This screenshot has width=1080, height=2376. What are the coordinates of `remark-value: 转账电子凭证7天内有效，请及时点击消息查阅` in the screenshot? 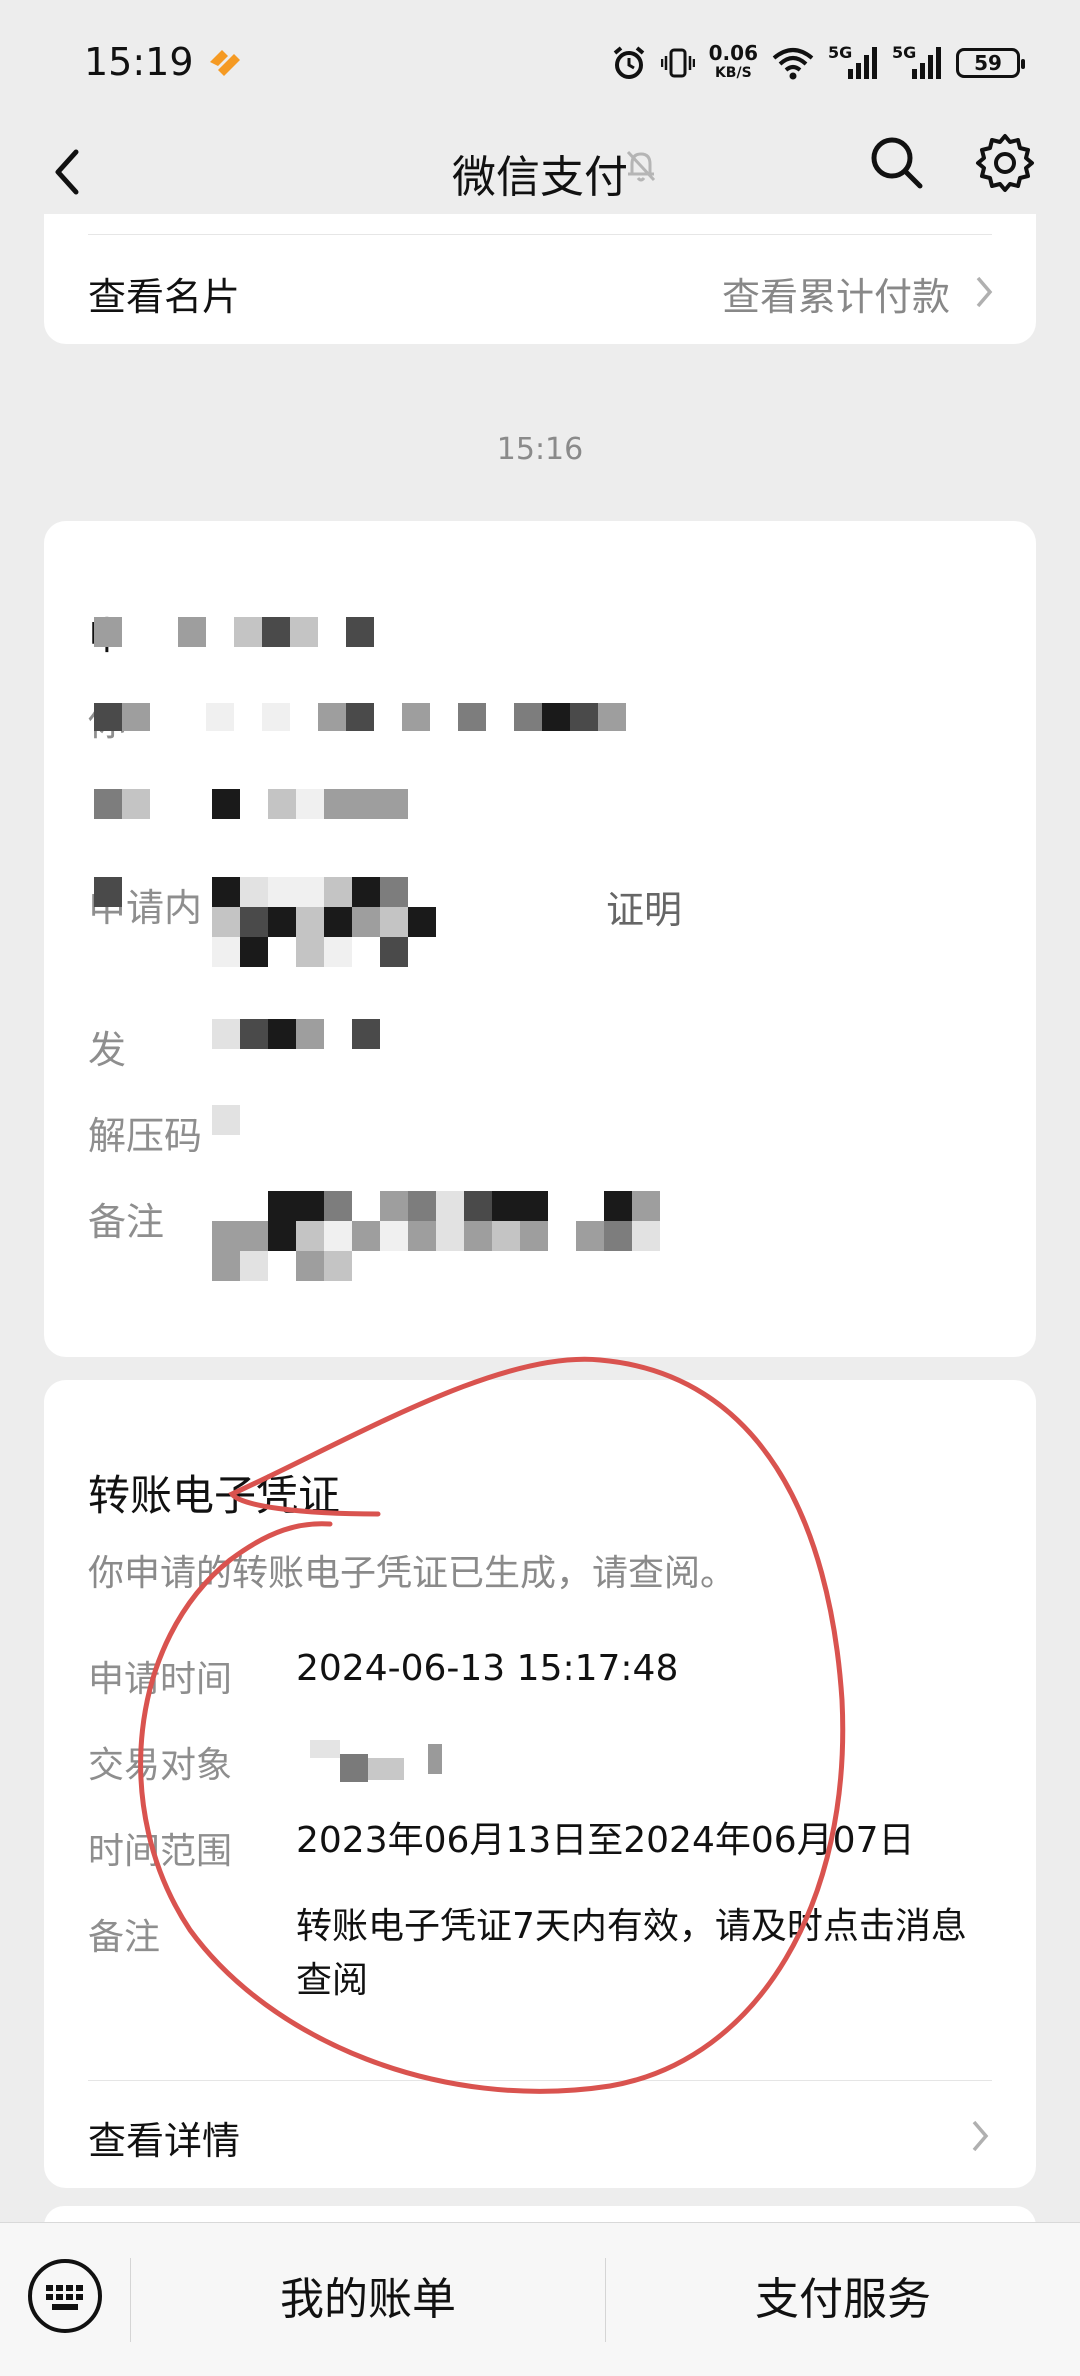 It's located at (631, 1953).